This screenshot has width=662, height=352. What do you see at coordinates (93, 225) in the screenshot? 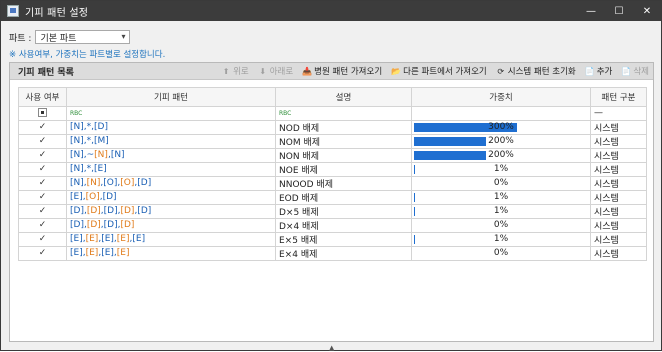
I see `pattern-token: [D]` at bounding box center [93, 225].